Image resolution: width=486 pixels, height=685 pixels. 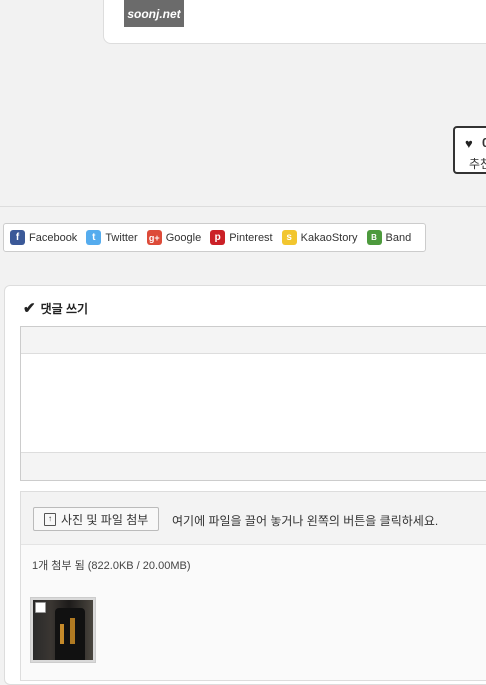 What do you see at coordinates (243, 206) in the screenshot?
I see `section-divider` at bounding box center [243, 206].